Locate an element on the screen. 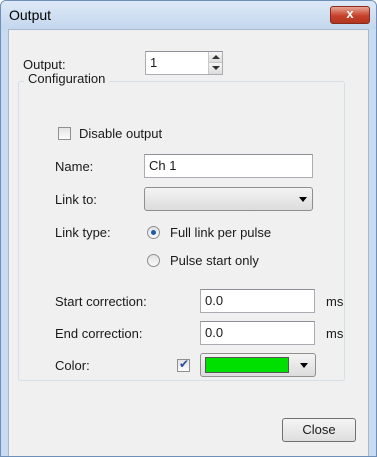 The image size is (377, 457). full-link-per-pulse-label: Full link per pulse is located at coordinates (220, 232).